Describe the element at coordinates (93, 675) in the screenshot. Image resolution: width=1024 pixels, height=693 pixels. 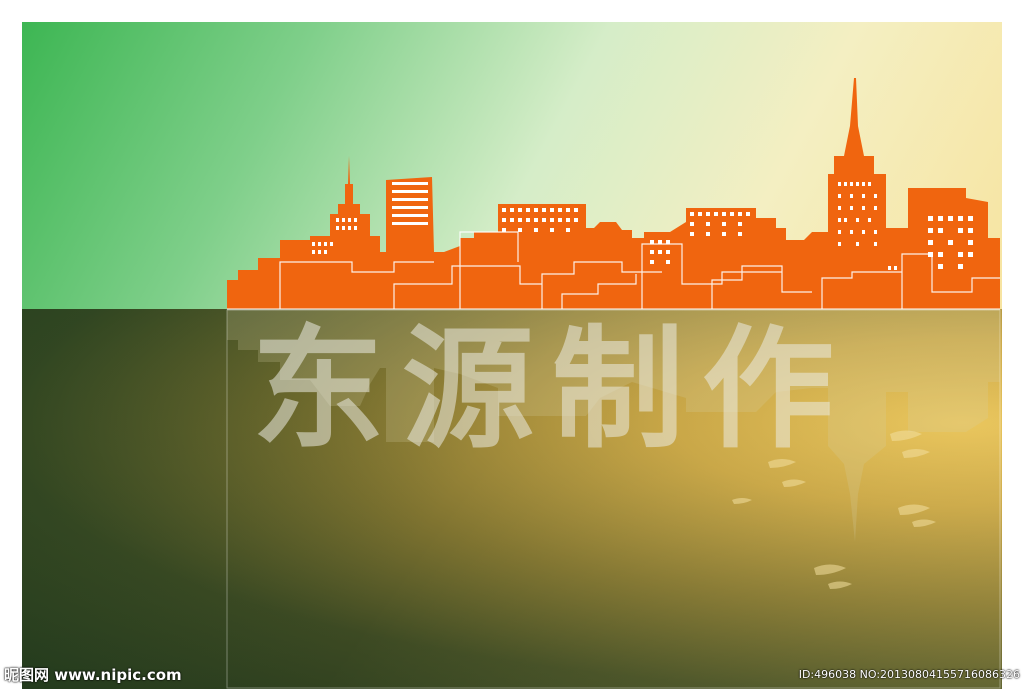
I see `site-watermark: 昵图网 www.nipic.com` at that location.